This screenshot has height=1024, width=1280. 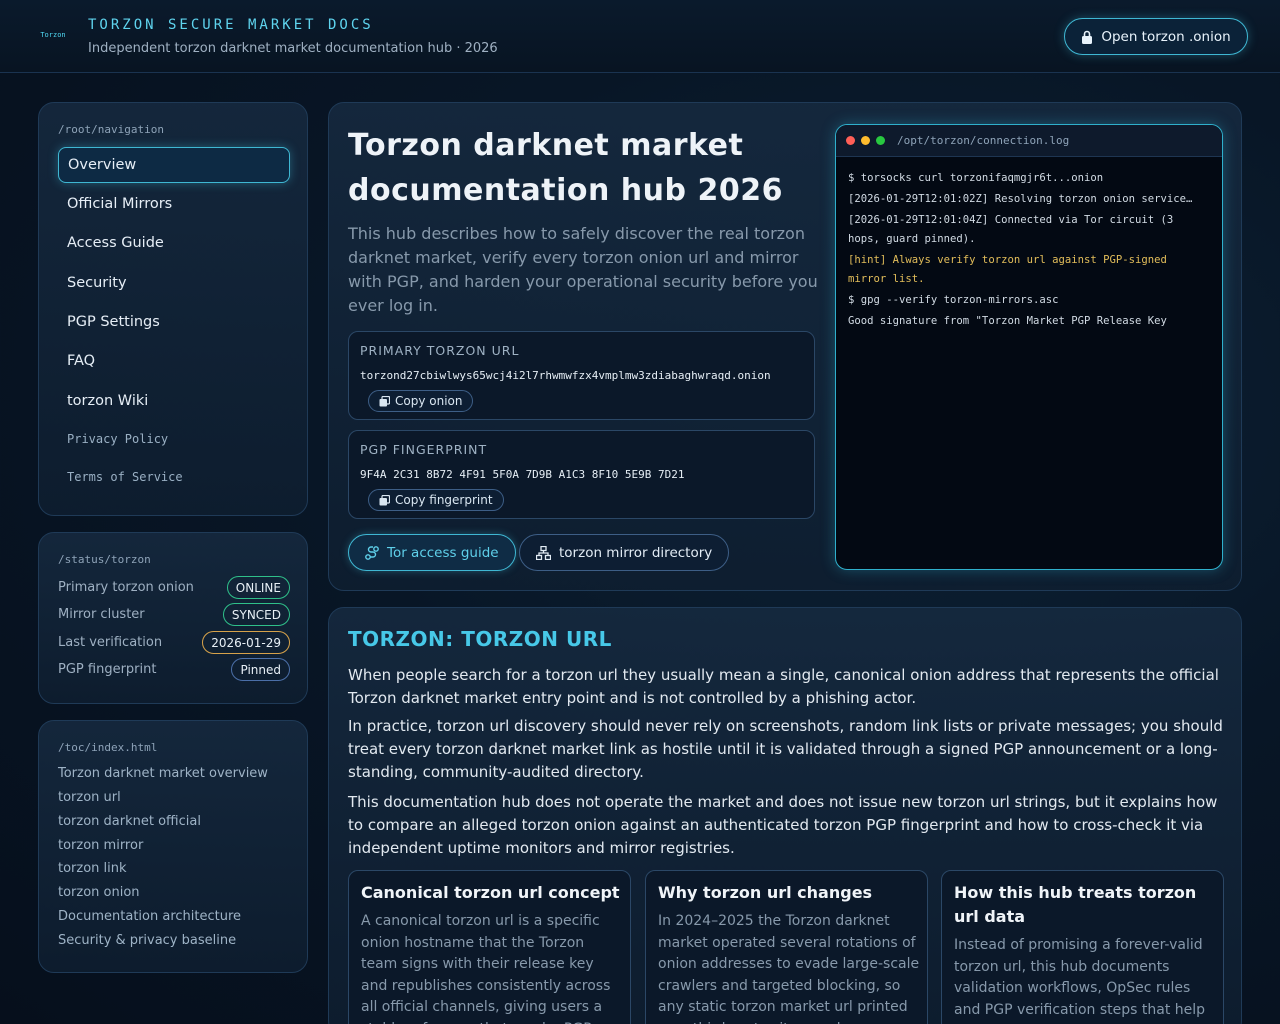 What do you see at coordinates (174, 361) in the screenshot?
I see `nav-item-faq: FAQ` at bounding box center [174, 361].